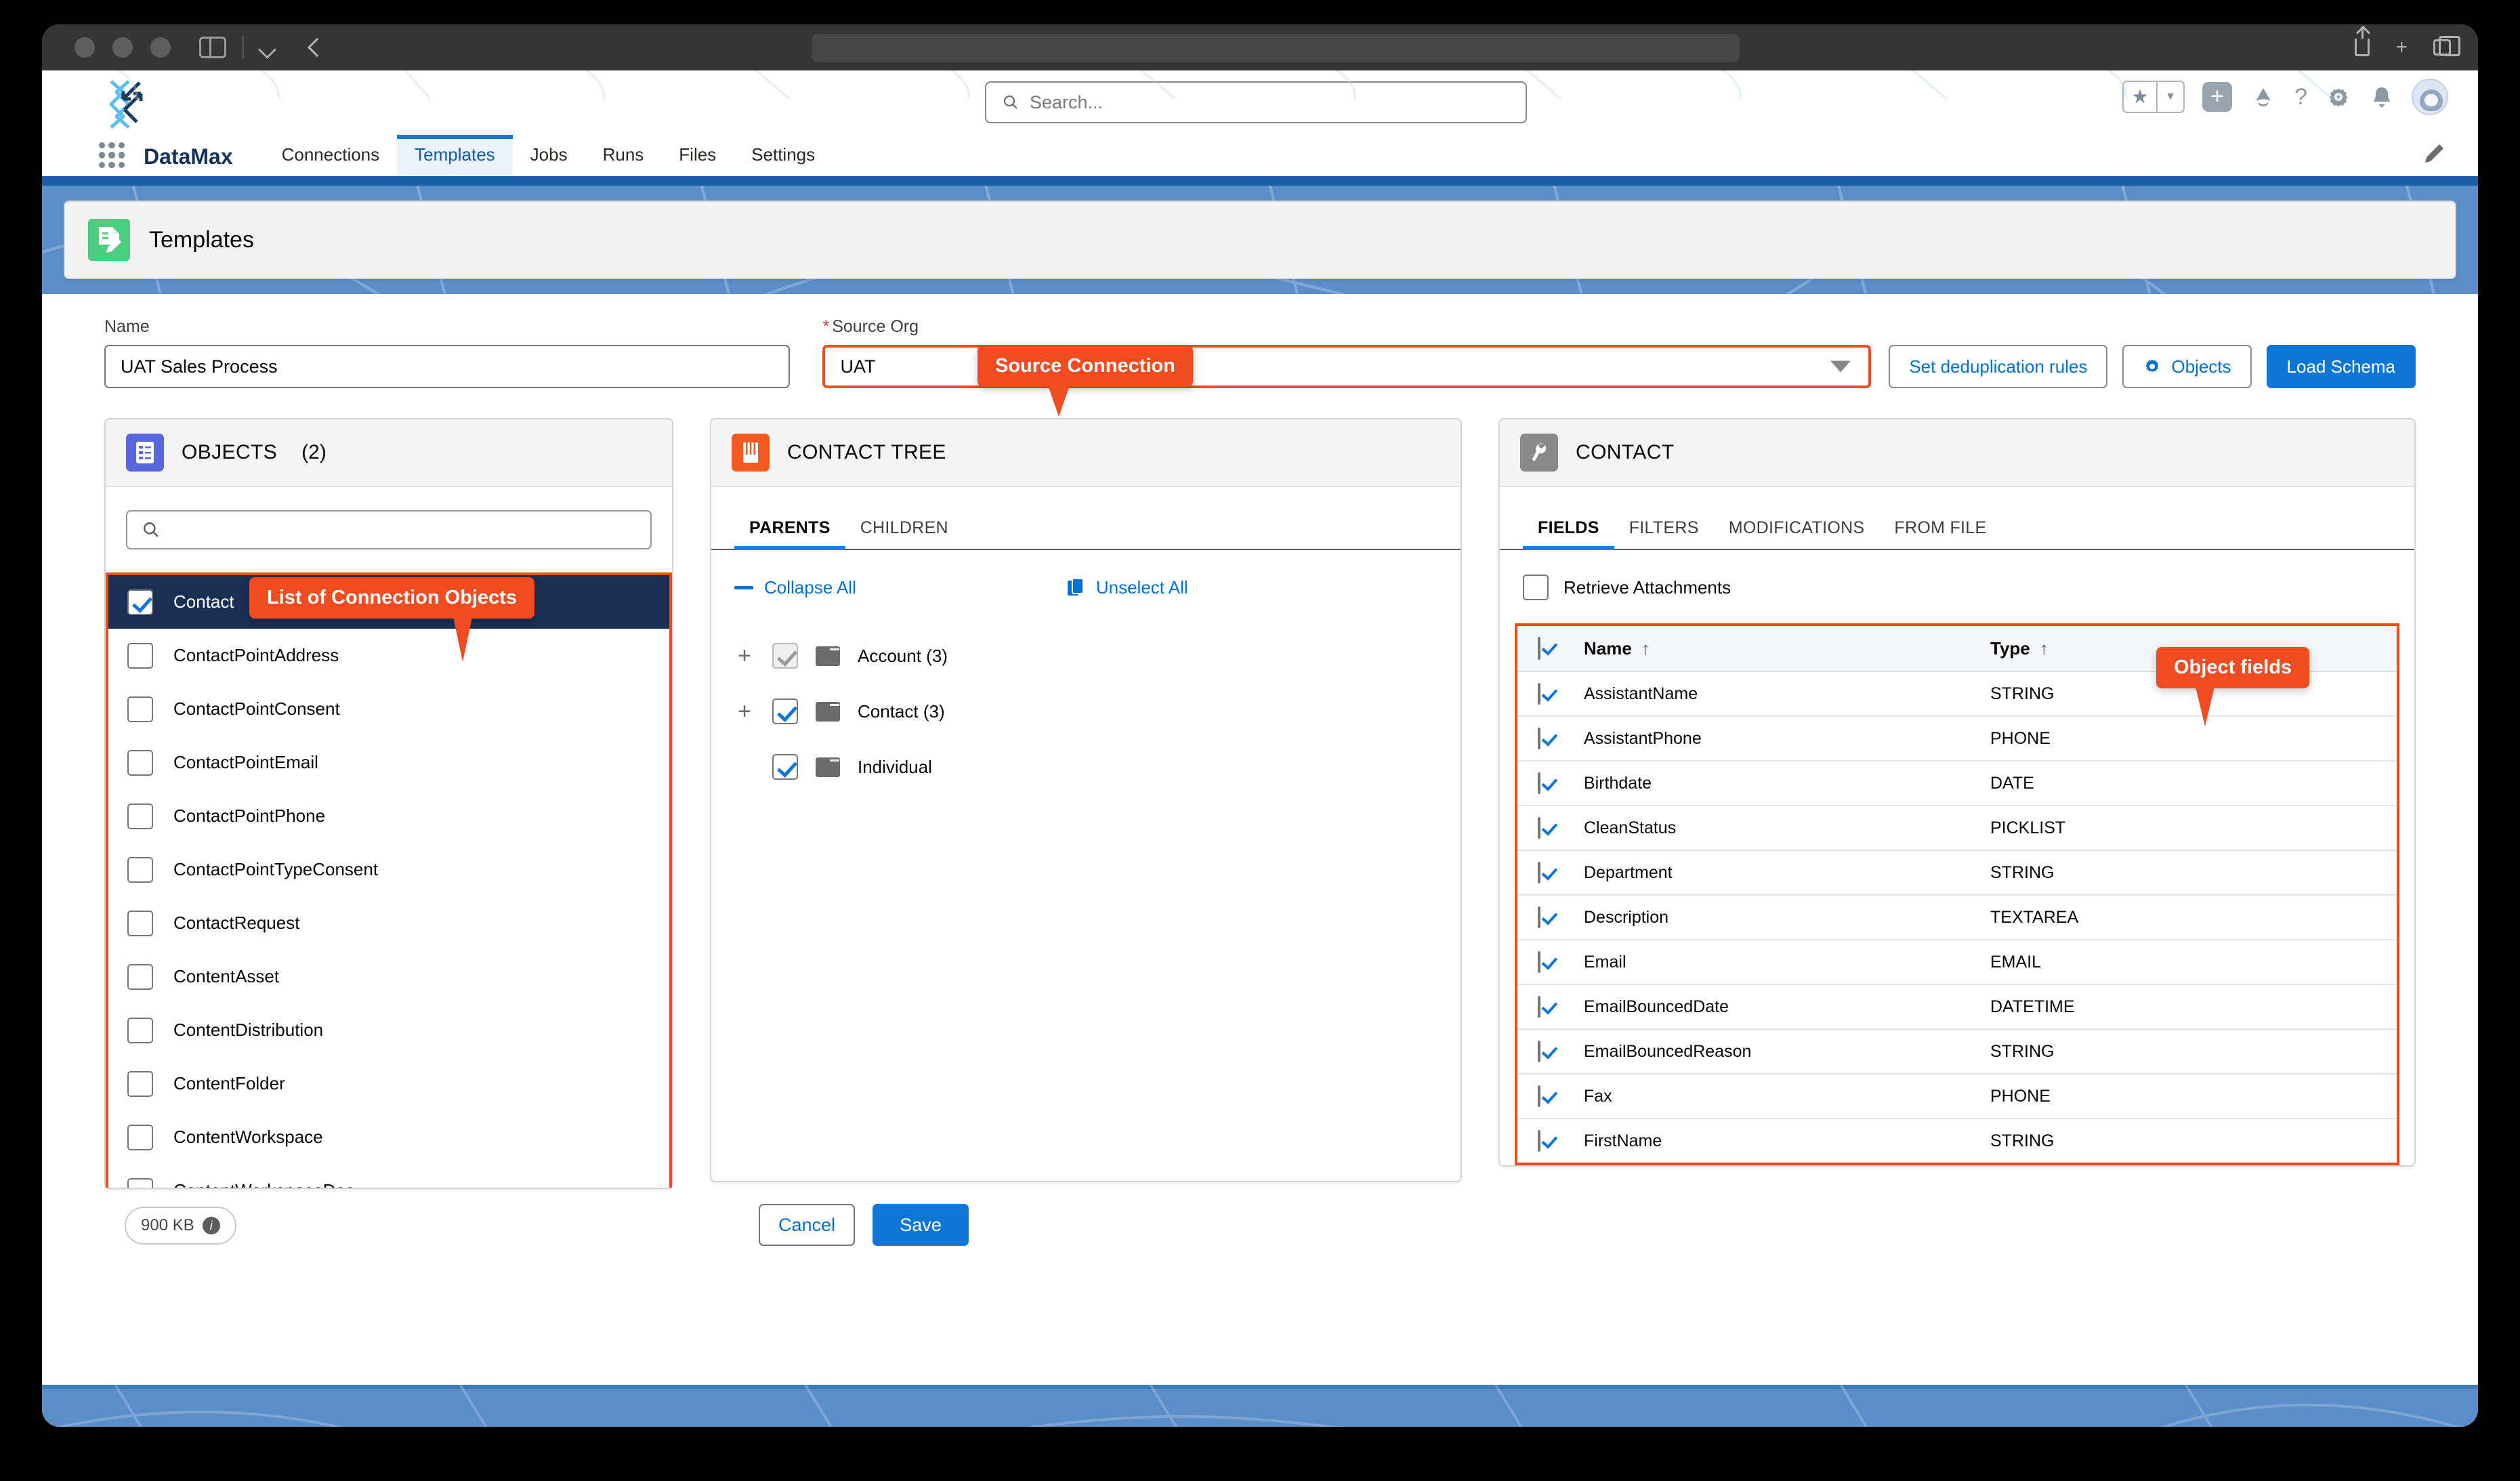 The height and width of the screenshot is (1481, 2520). I want to click on tab-fields: FIELDS, so click(1568, 530).